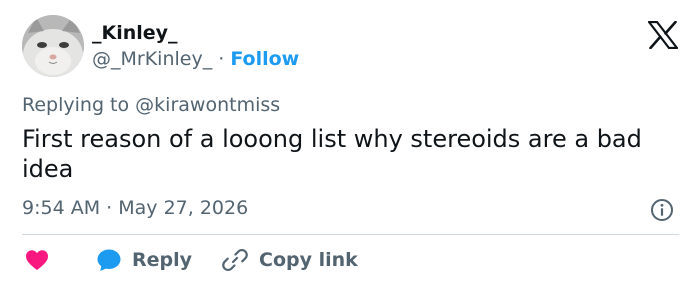 The width and height of the screenshot is (700, 287). I want to click on cat-avatar-icon, so click(53, 46).